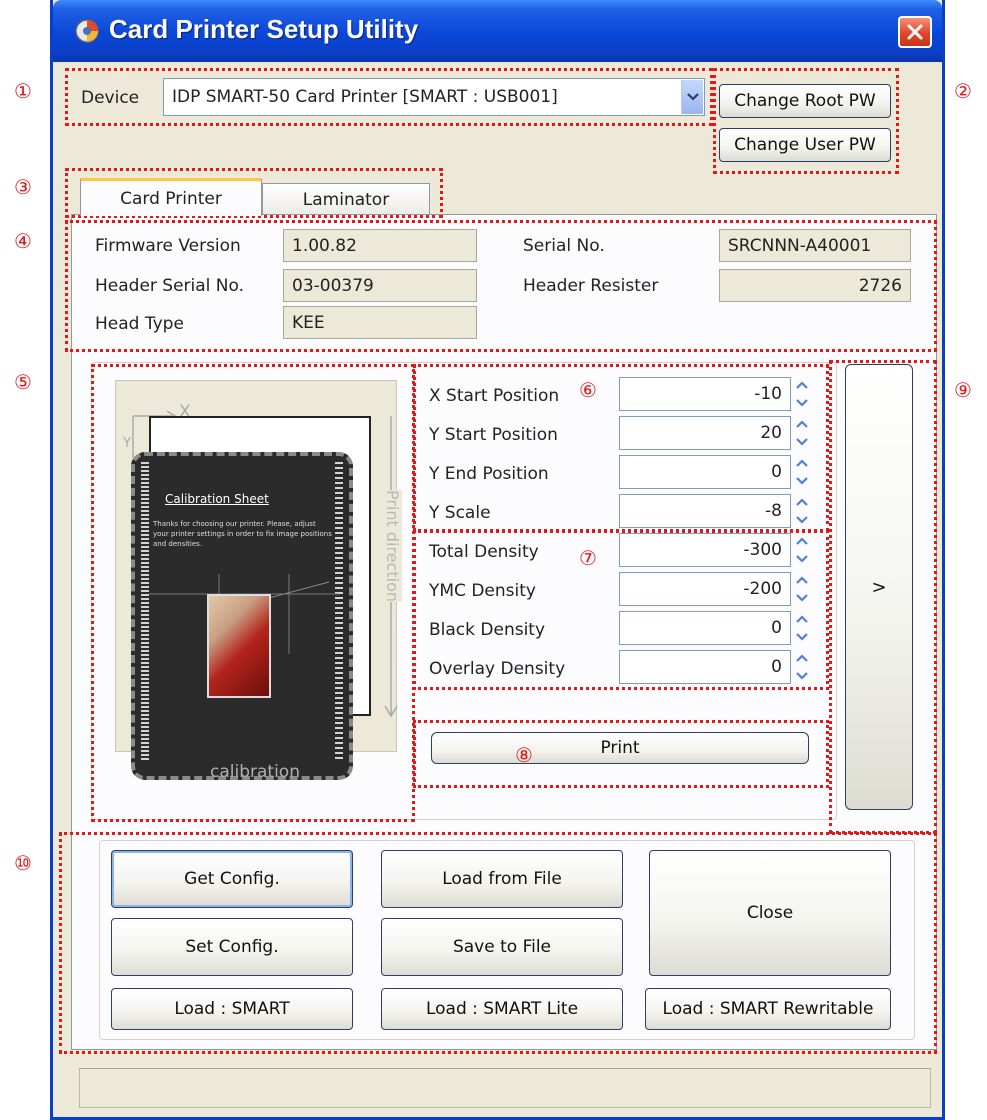 The width and height of the screenshot is (987, 1120). Describe the element at coordinates (524, 755) in the screenshot. I see `annotation-8-number: ⑧` at that location.